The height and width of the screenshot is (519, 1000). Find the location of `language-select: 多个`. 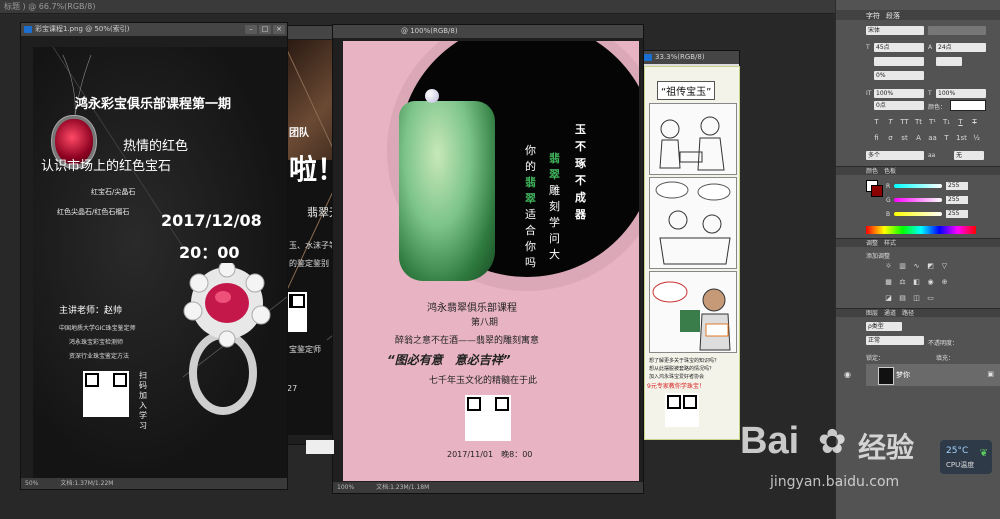

language-select: 多个 is located at coordinates (895, 155).